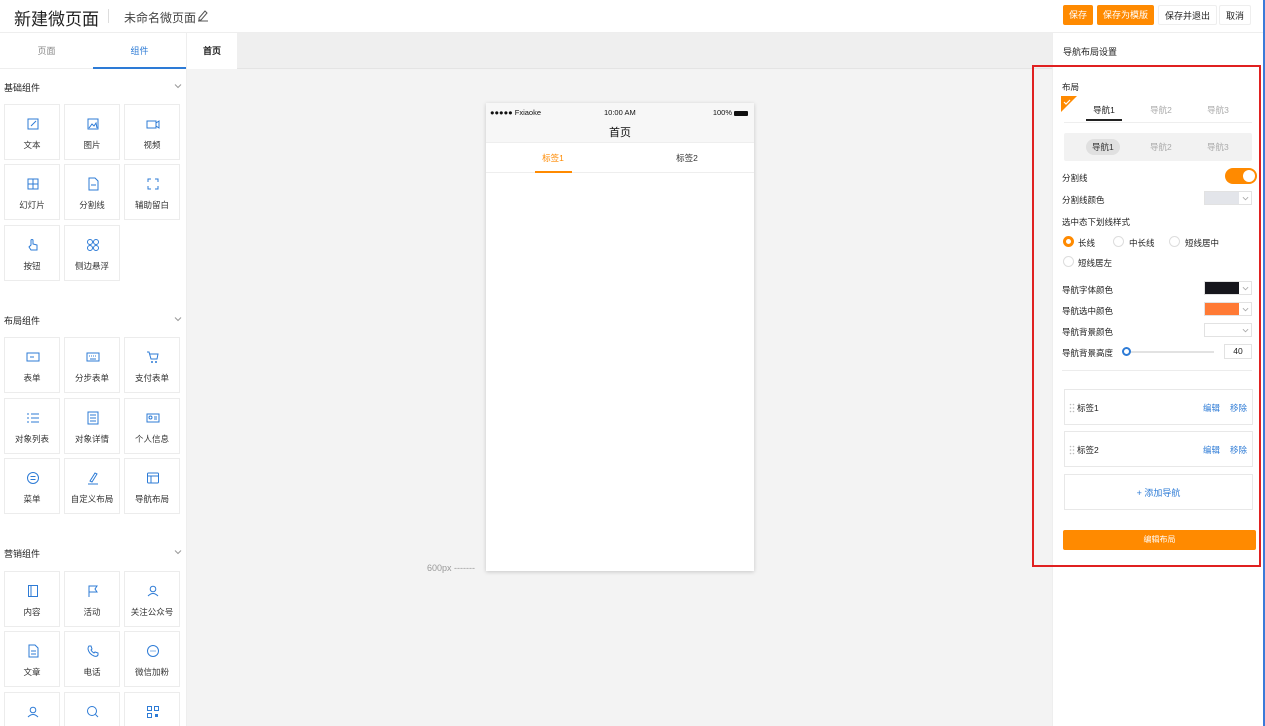 Image resolution: width=1265 pixels, height=726 pixels. Describe the element at coordinates (1161, 110) in the screenshot. I see `nav-option-2: 导航2` at that location.